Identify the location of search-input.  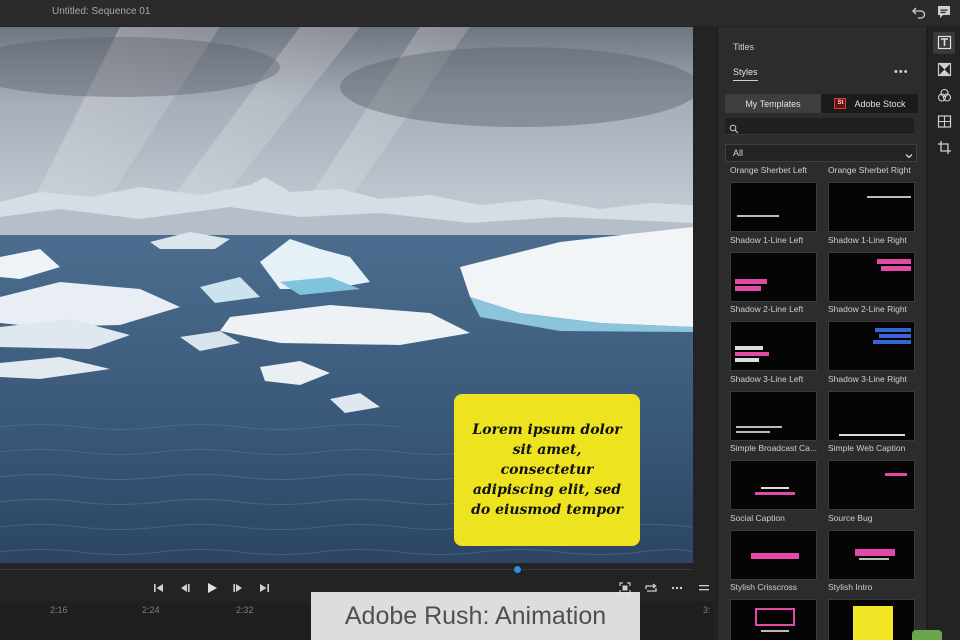
(825, 126).